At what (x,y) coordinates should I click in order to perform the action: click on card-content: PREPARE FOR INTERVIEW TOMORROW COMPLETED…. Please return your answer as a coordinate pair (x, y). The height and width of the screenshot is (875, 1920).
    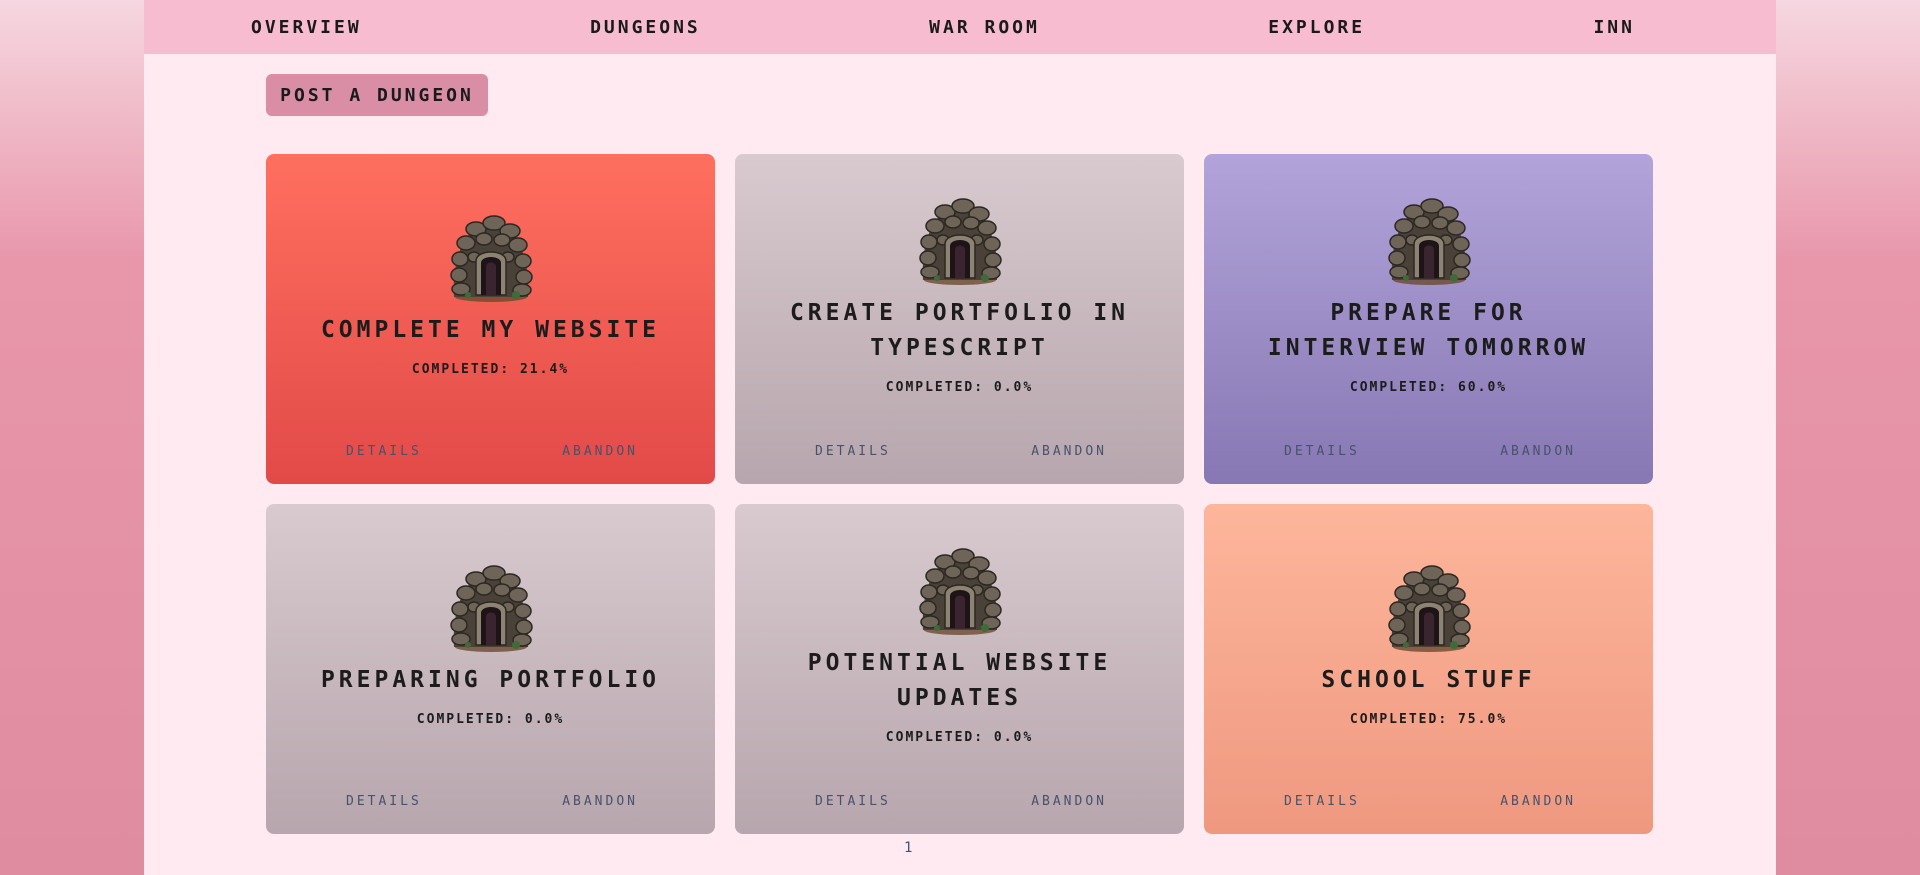
    Looking at the image, I should click on (1428, 294).